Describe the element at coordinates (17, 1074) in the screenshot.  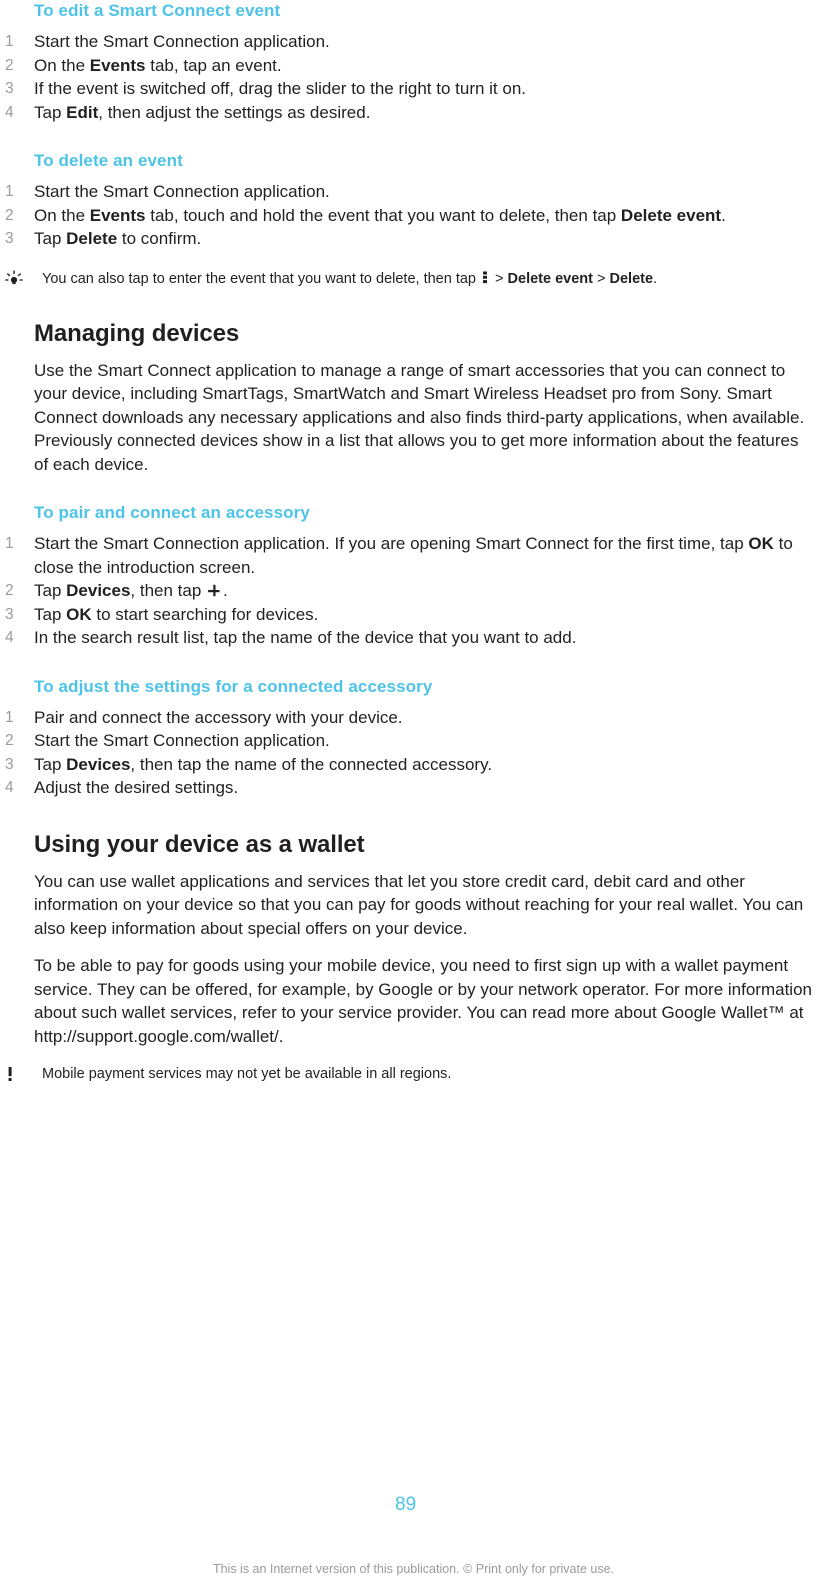
I see `exclamation-icon` at that location.